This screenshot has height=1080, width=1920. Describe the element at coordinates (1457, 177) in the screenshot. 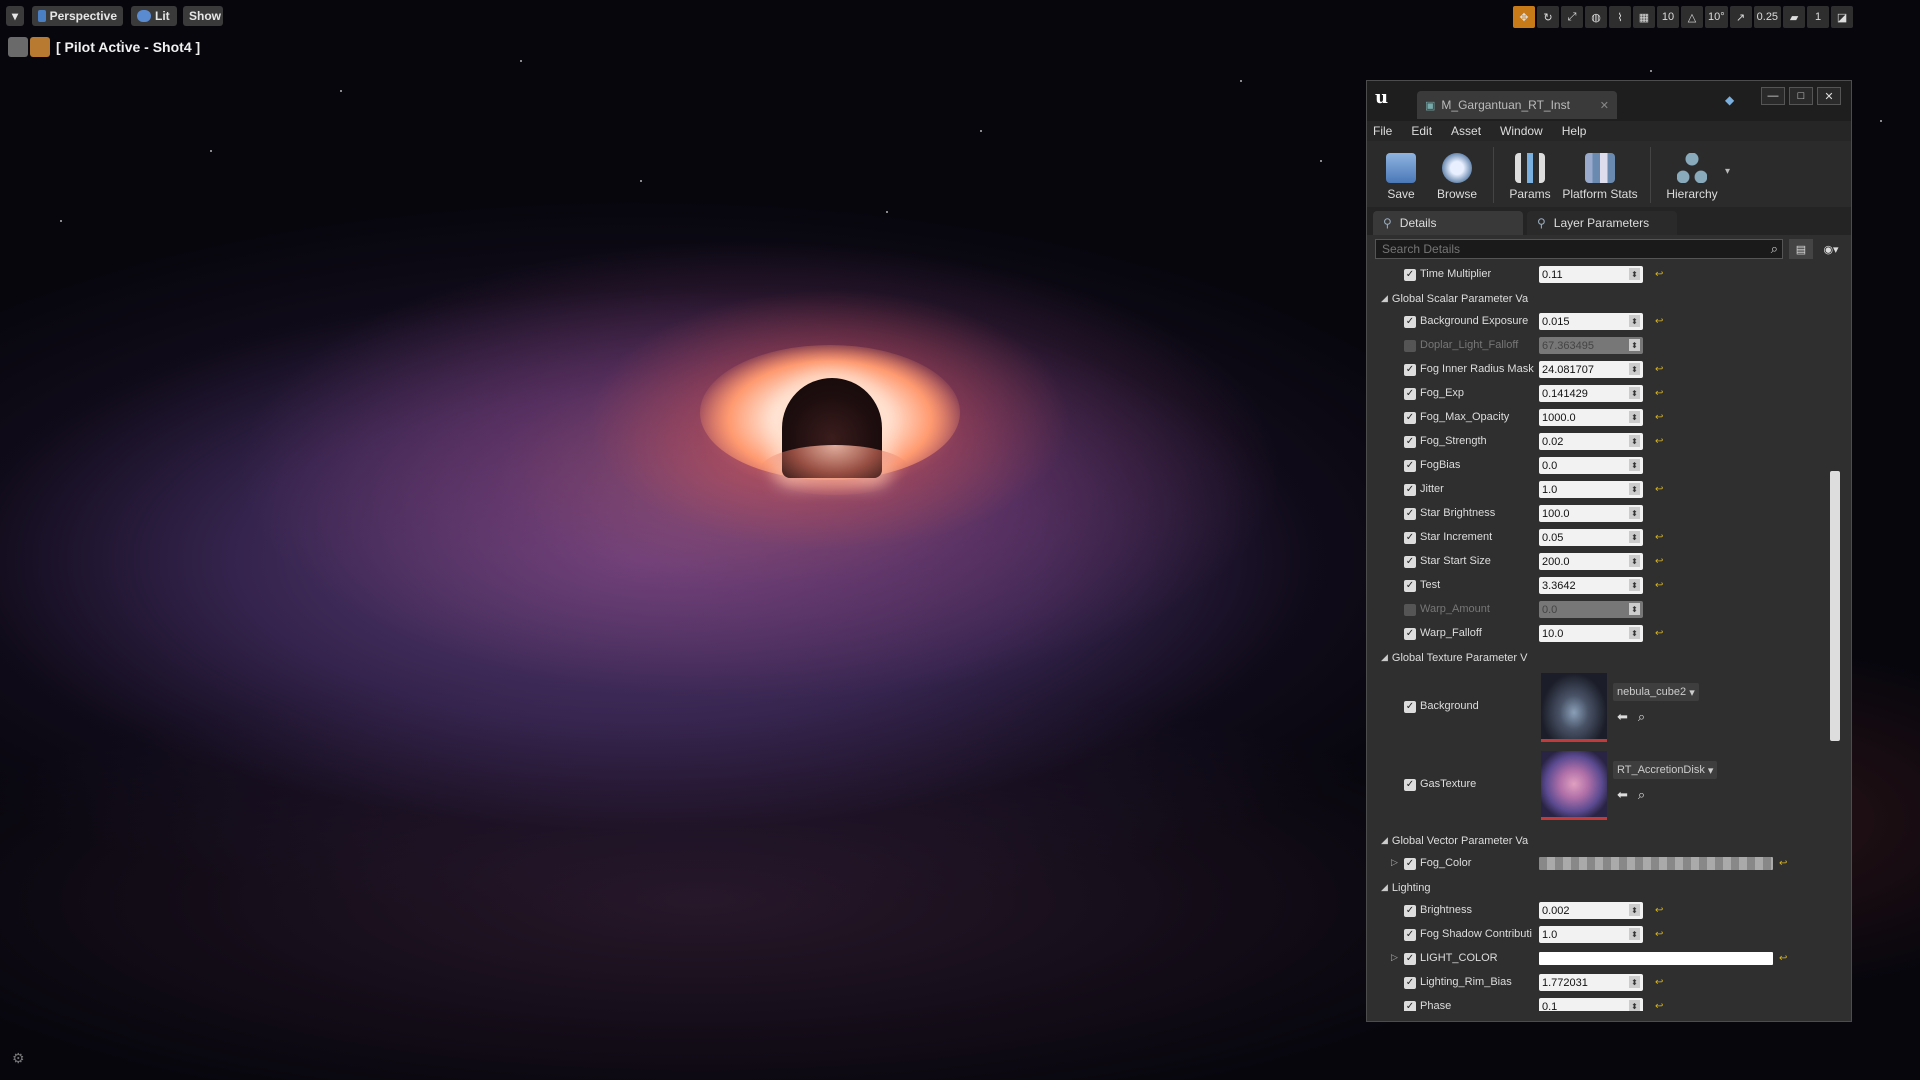

I see `browse-button: Browse` at that location.